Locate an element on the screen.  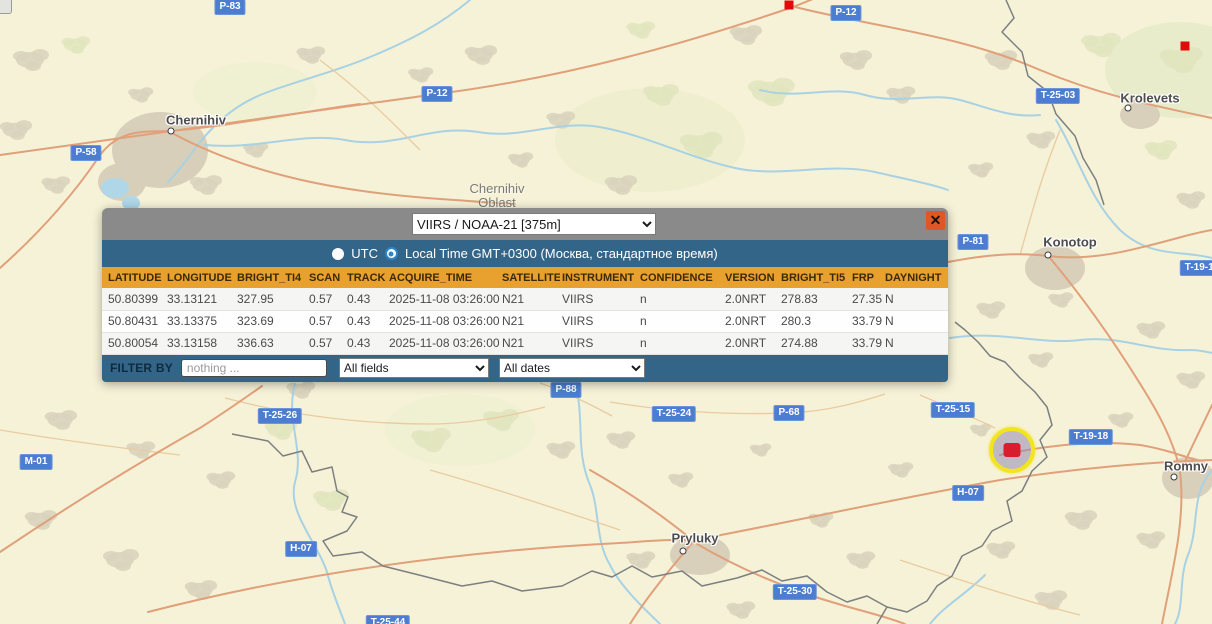
table-cell: 33.13158 is located at coordinates (200, 343).